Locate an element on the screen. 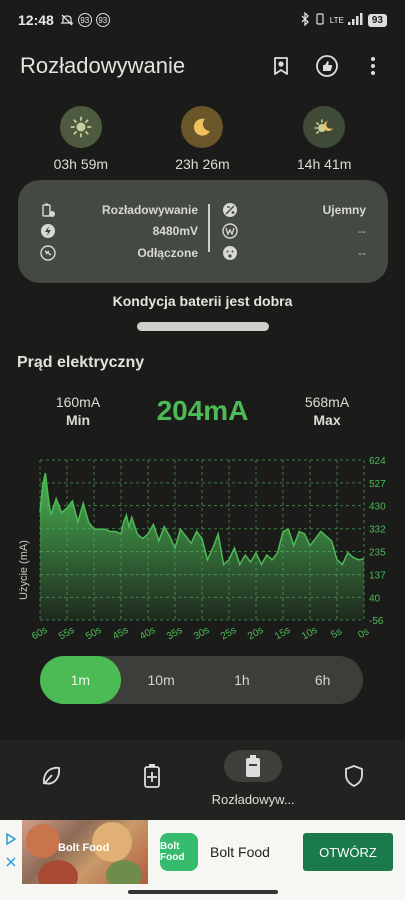 This screenshot has height=900, width=405. ad-choices is located at coordinates (11, 852).